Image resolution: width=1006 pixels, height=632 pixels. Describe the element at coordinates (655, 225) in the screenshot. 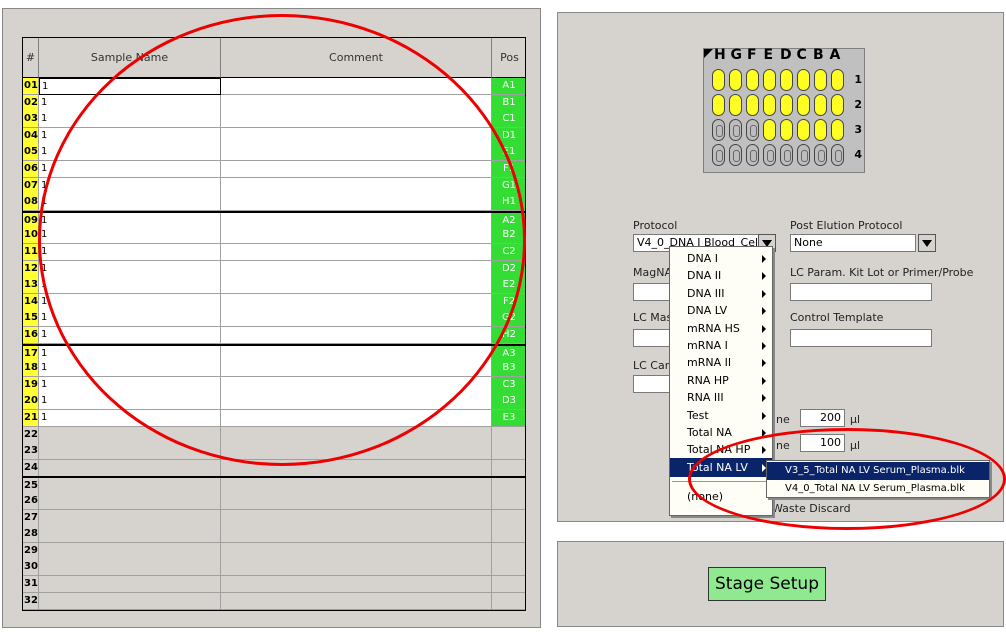

I see `protocol-label: Protocol` at that location.